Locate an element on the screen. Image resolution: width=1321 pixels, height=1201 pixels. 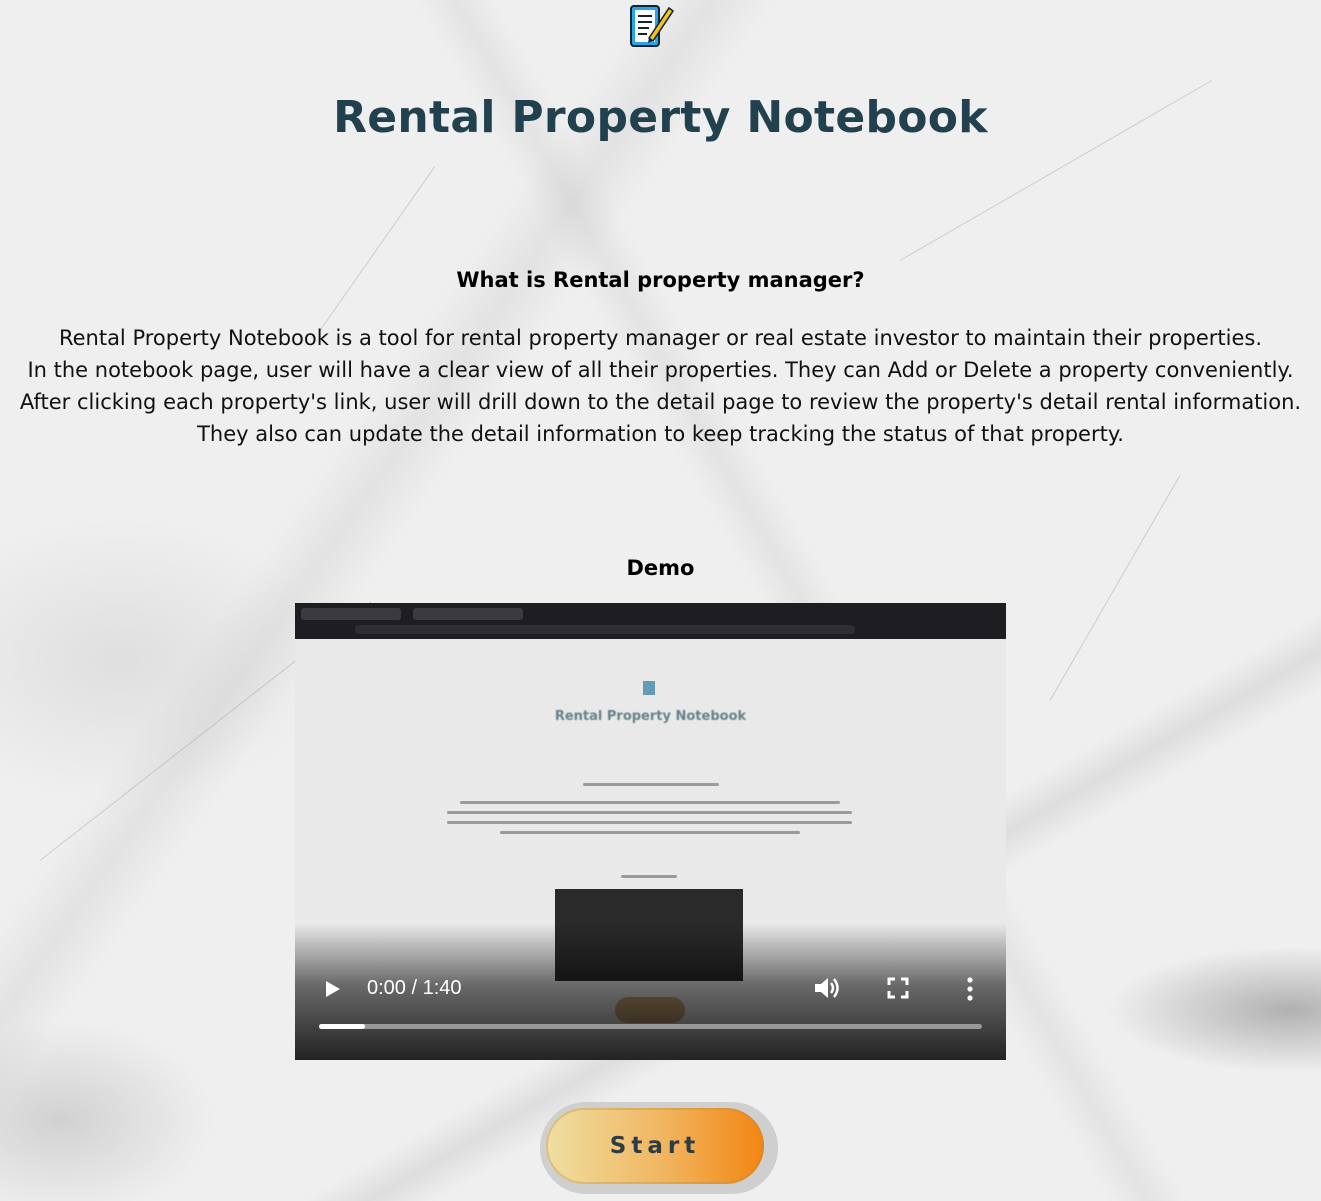
about-heading: What is Rental property manager? is located at coordinates (660, 280).